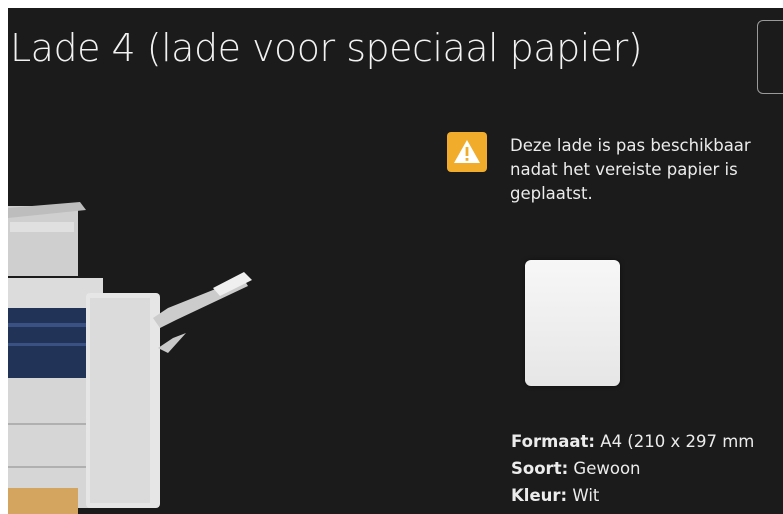 Image resolution: width=783 pixels, height=514 pixels. I want to click on paper-type-label: Soort:, so click(540, 468).